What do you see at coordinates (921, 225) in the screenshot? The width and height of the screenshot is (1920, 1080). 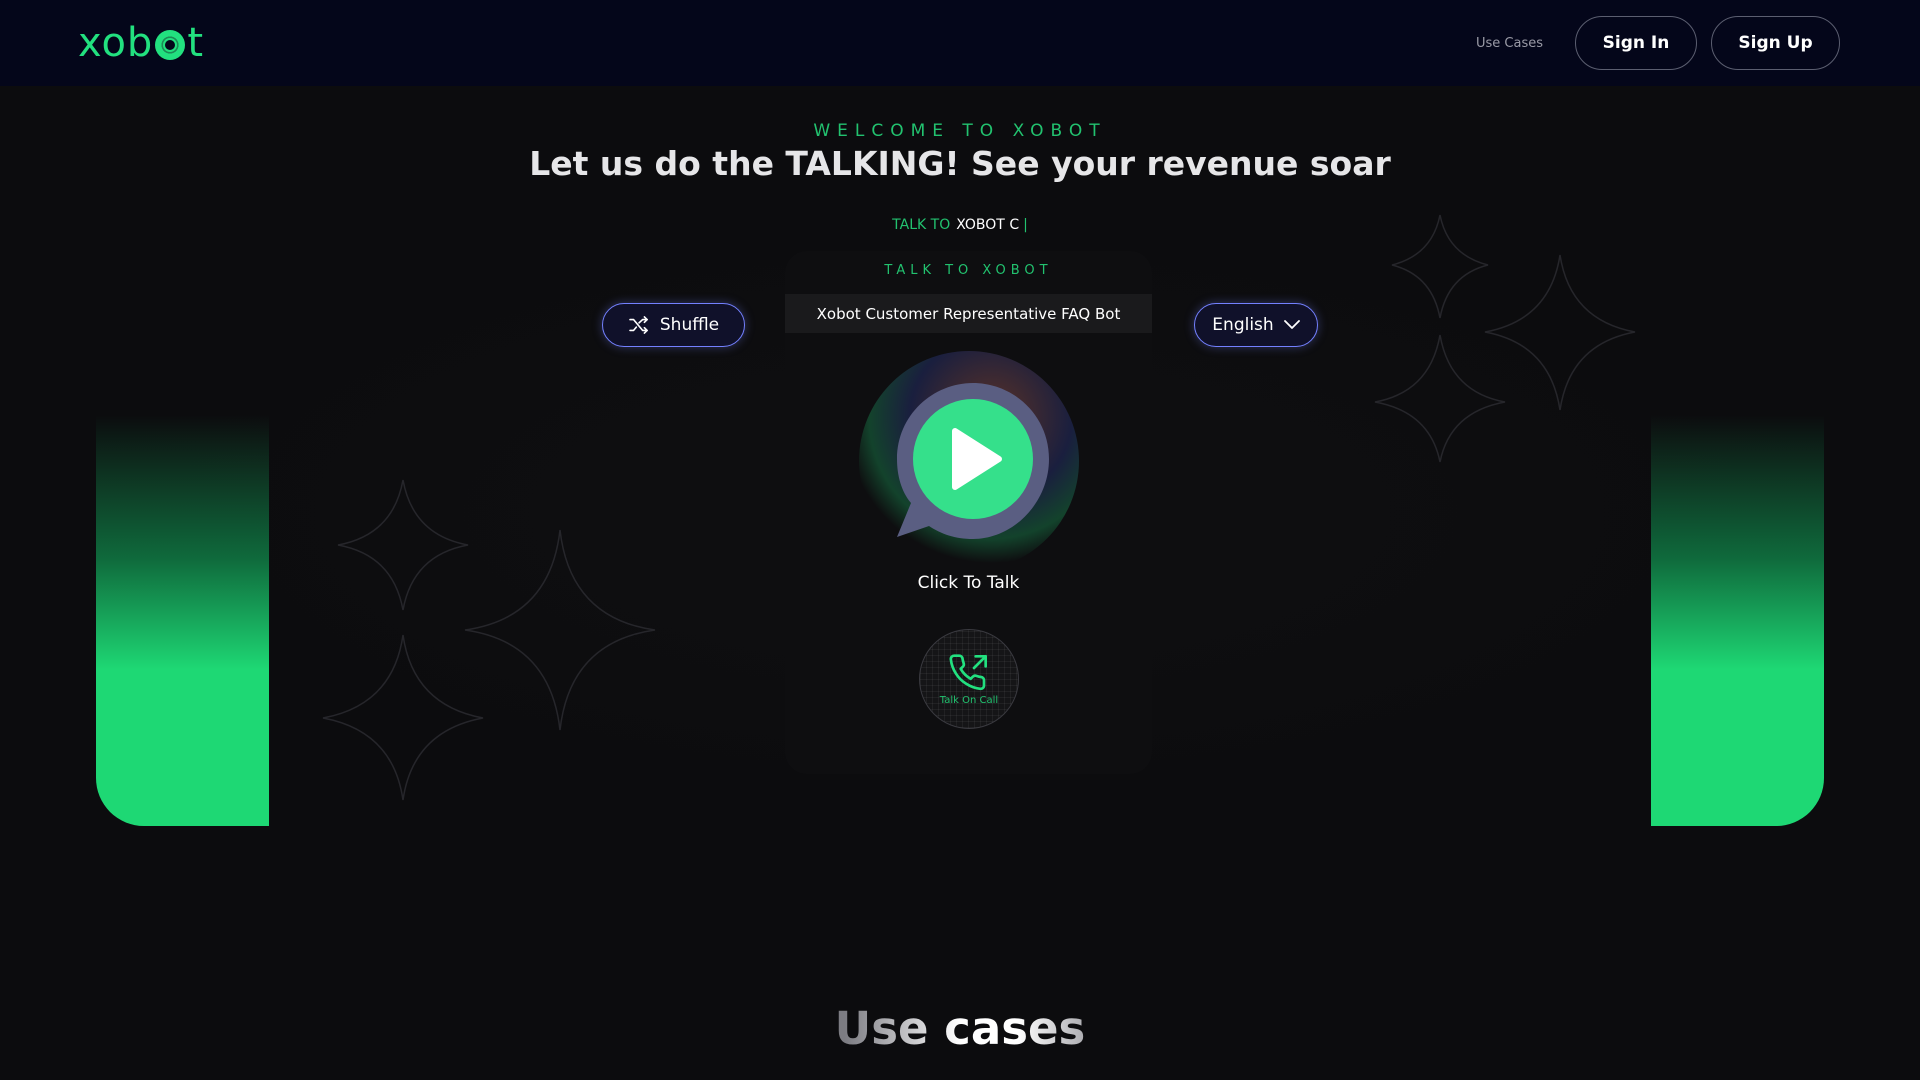 I see `talk-to-prefix: TALK TO` at bounding box center [921, 225].